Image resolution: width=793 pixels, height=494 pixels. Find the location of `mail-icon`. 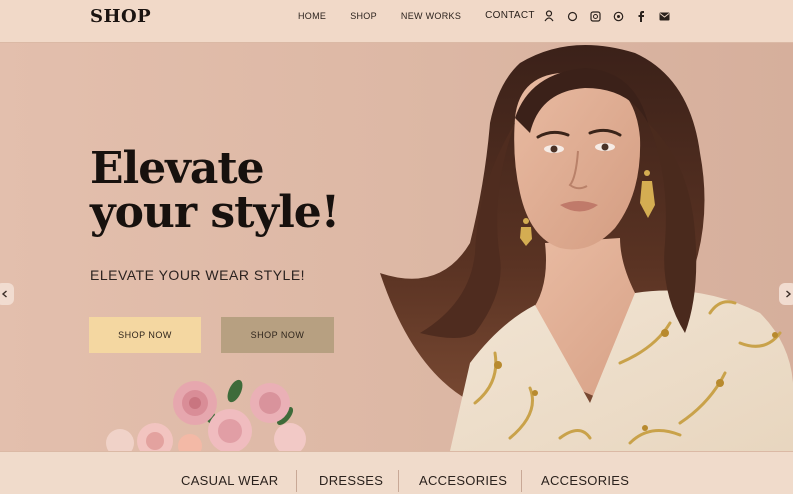

mail-icon is located at coordinates (664, 16).